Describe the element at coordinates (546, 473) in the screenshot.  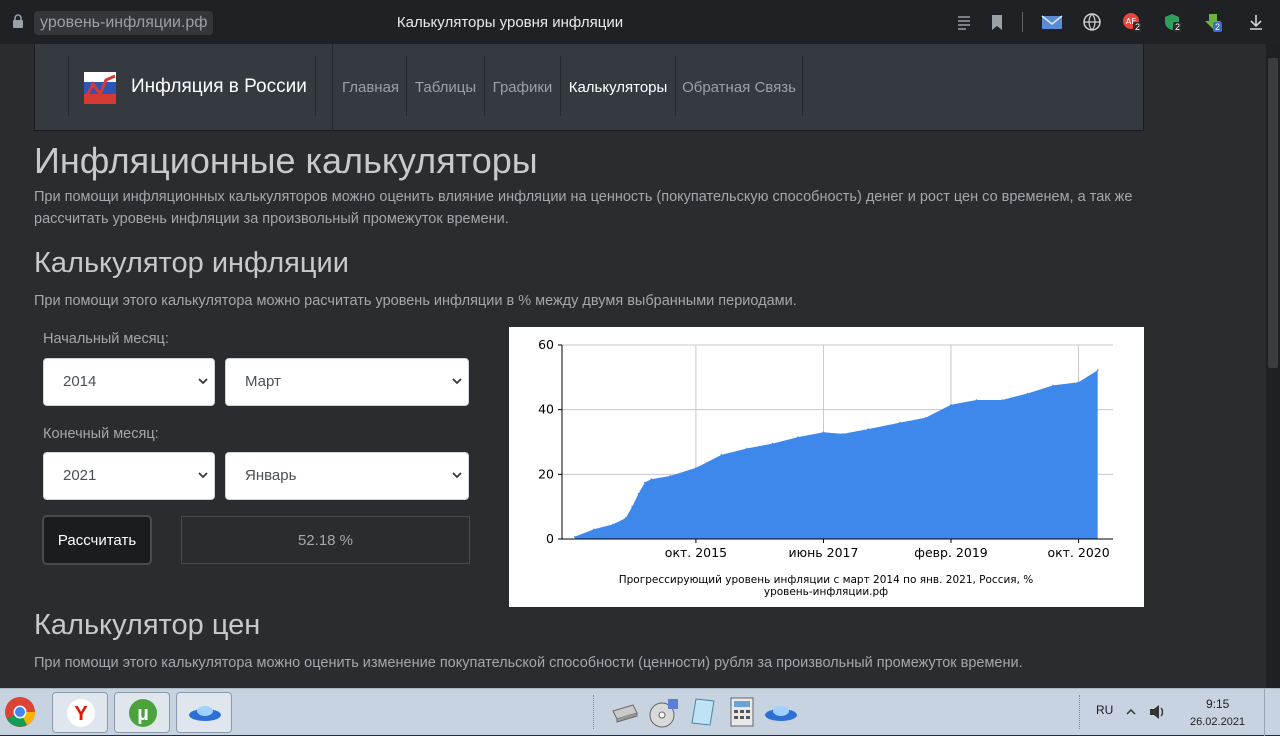
I see `y-tick-label: 20` at that location.